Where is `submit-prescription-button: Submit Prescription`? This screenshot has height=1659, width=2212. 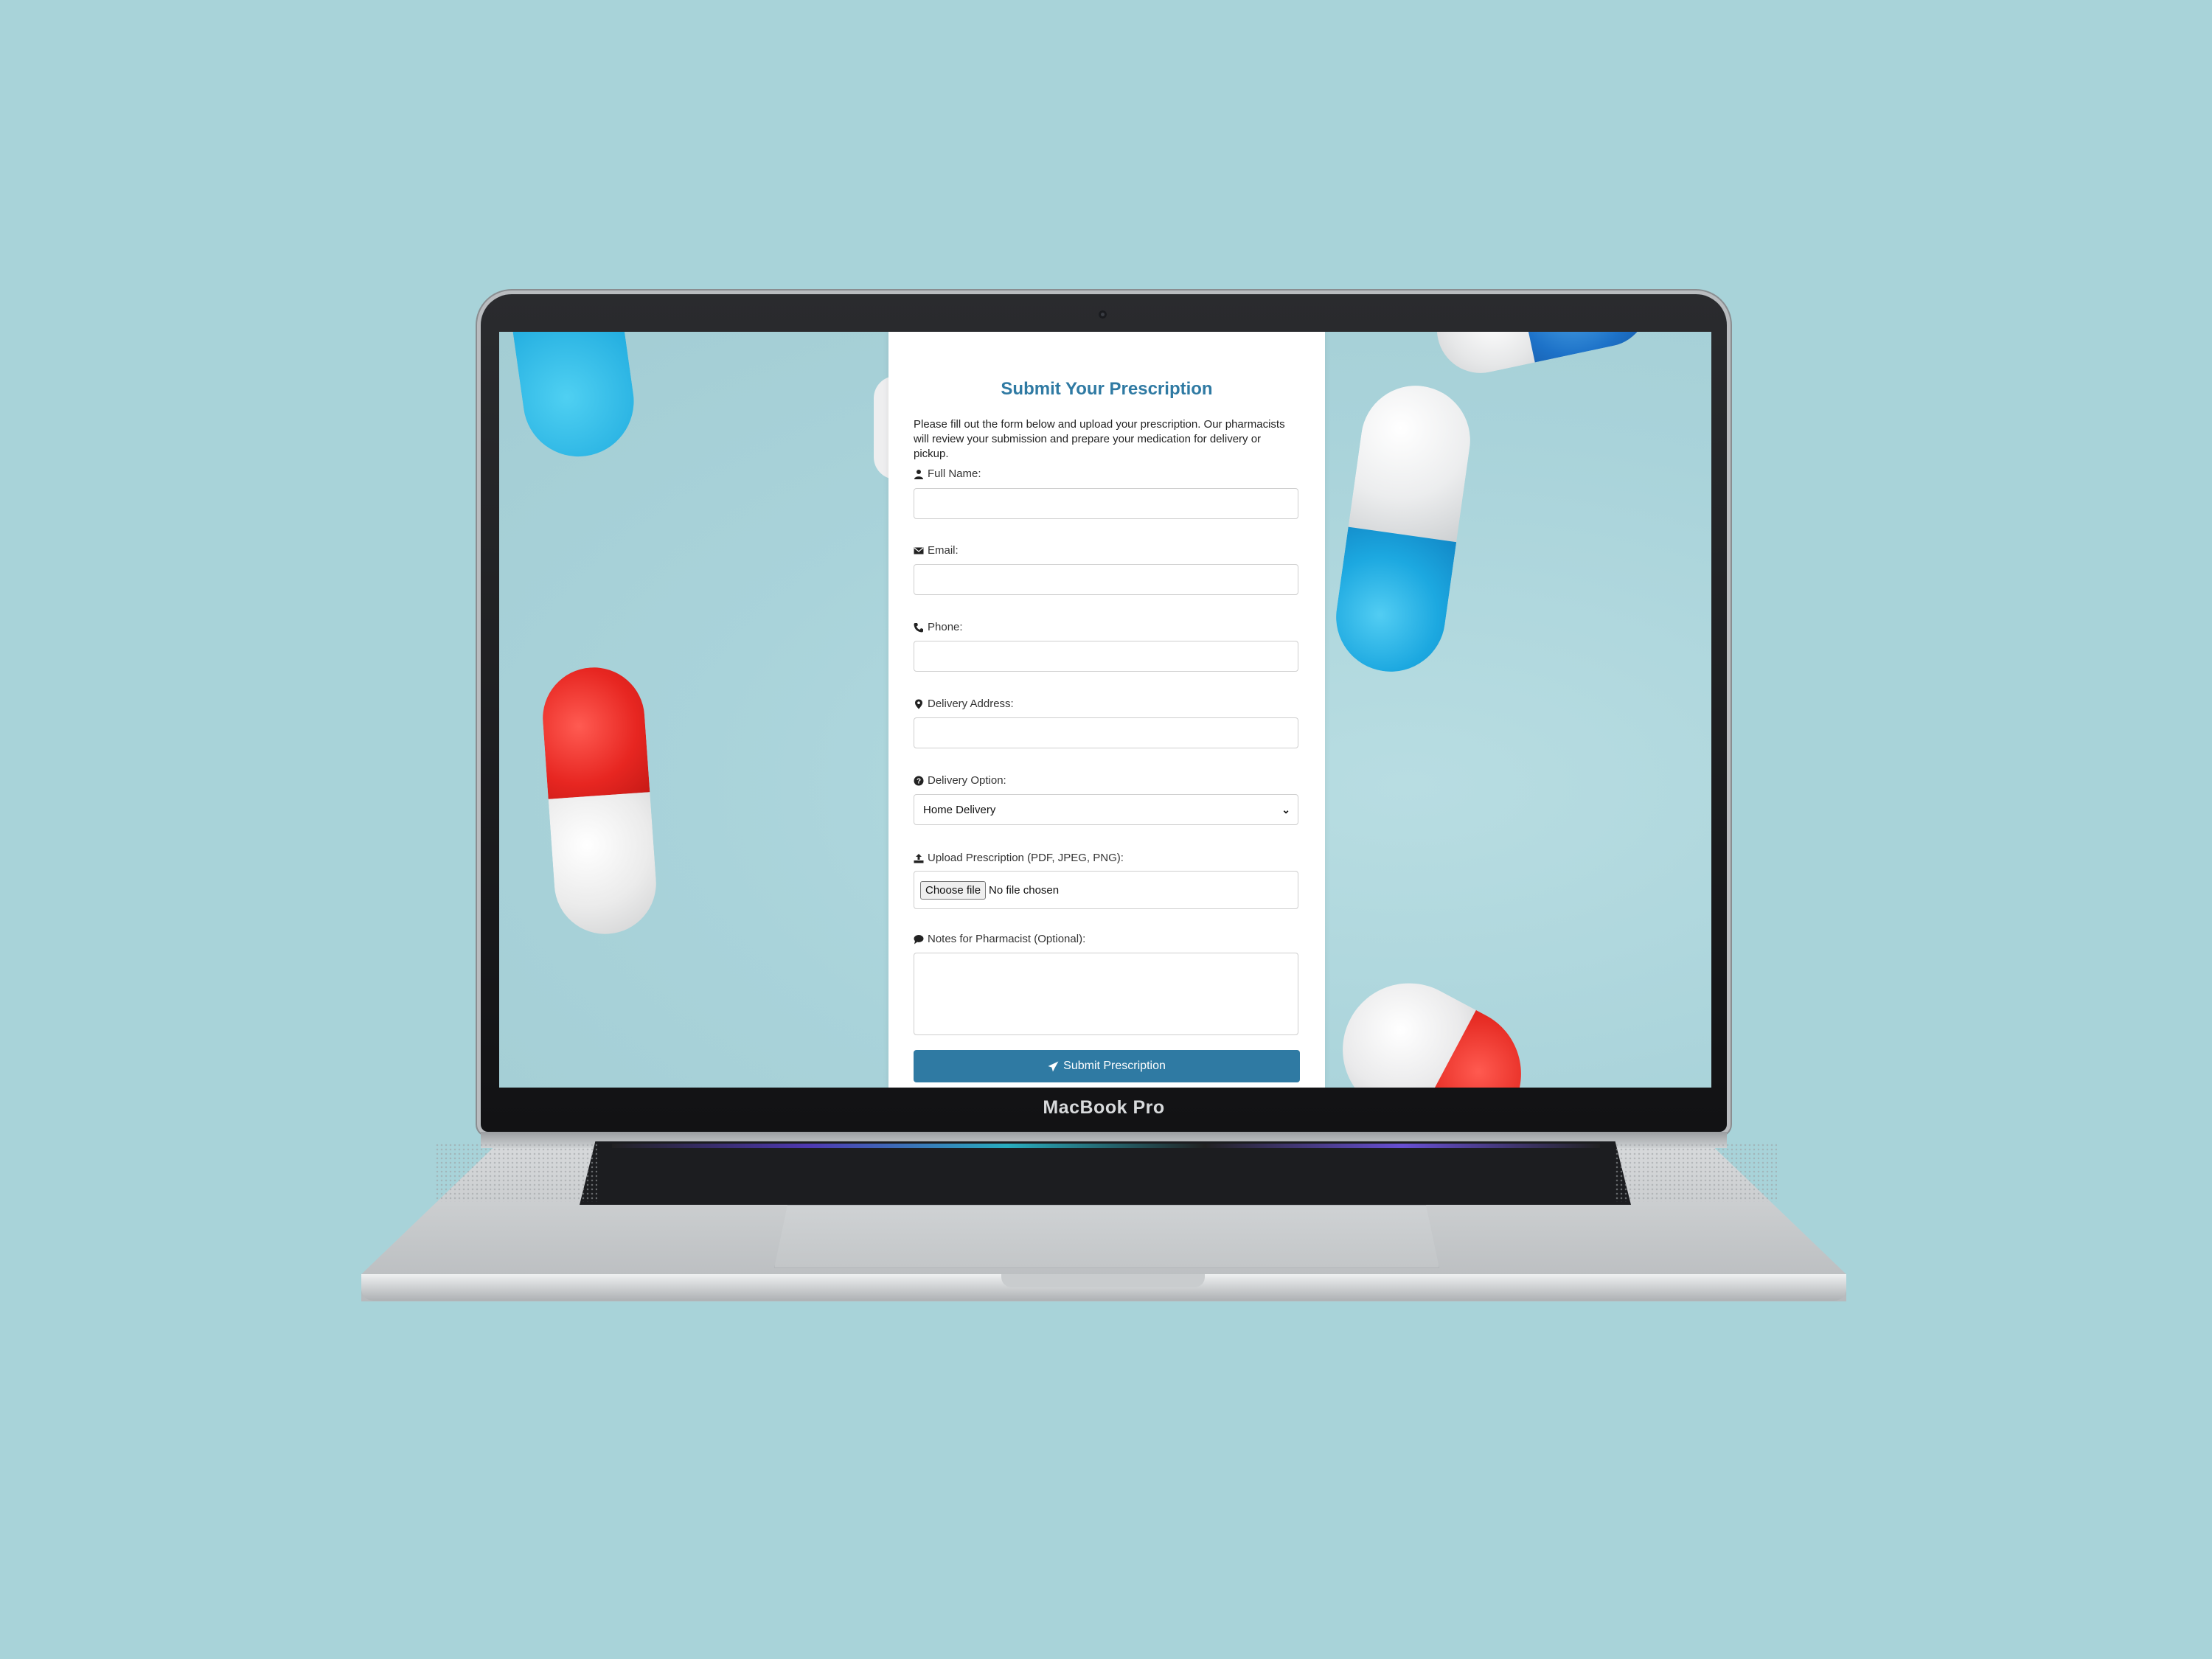
submit-prescription-button: Submit Prescription is located at coordinates (1107, 1066).